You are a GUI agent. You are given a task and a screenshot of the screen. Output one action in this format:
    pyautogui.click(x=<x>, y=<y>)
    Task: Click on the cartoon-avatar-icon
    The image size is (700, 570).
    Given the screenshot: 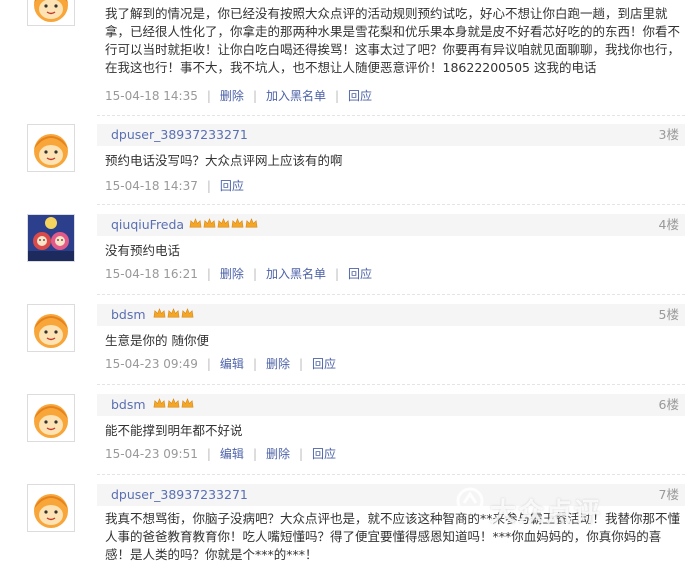 What is the action you would take?
    pyautogui.click(x=51, y=238)
    